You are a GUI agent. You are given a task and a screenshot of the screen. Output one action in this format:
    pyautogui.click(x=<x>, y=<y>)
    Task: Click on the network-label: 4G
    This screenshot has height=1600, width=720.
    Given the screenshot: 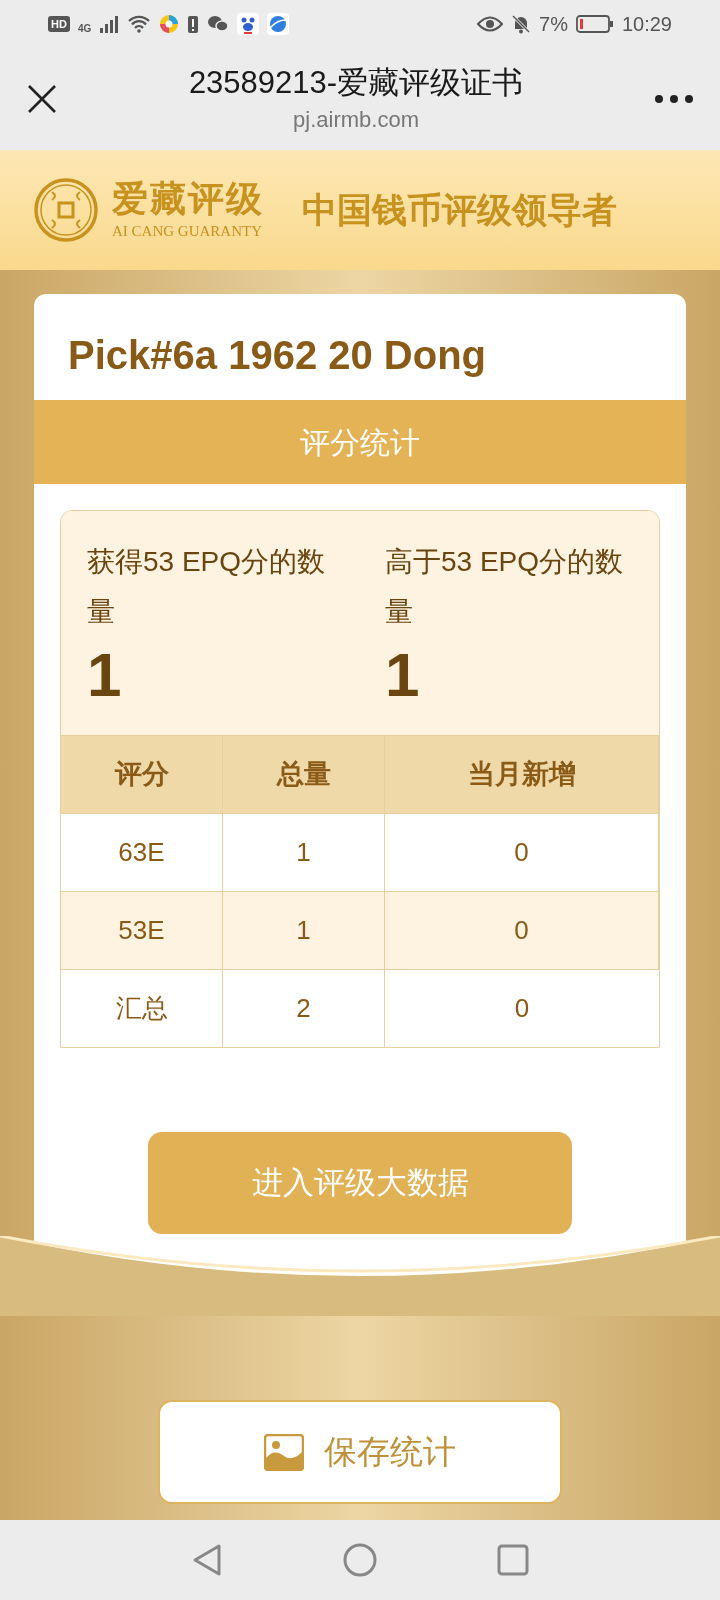 What is the action you would take?
    pyautogui.click(x=84, y=28)
    